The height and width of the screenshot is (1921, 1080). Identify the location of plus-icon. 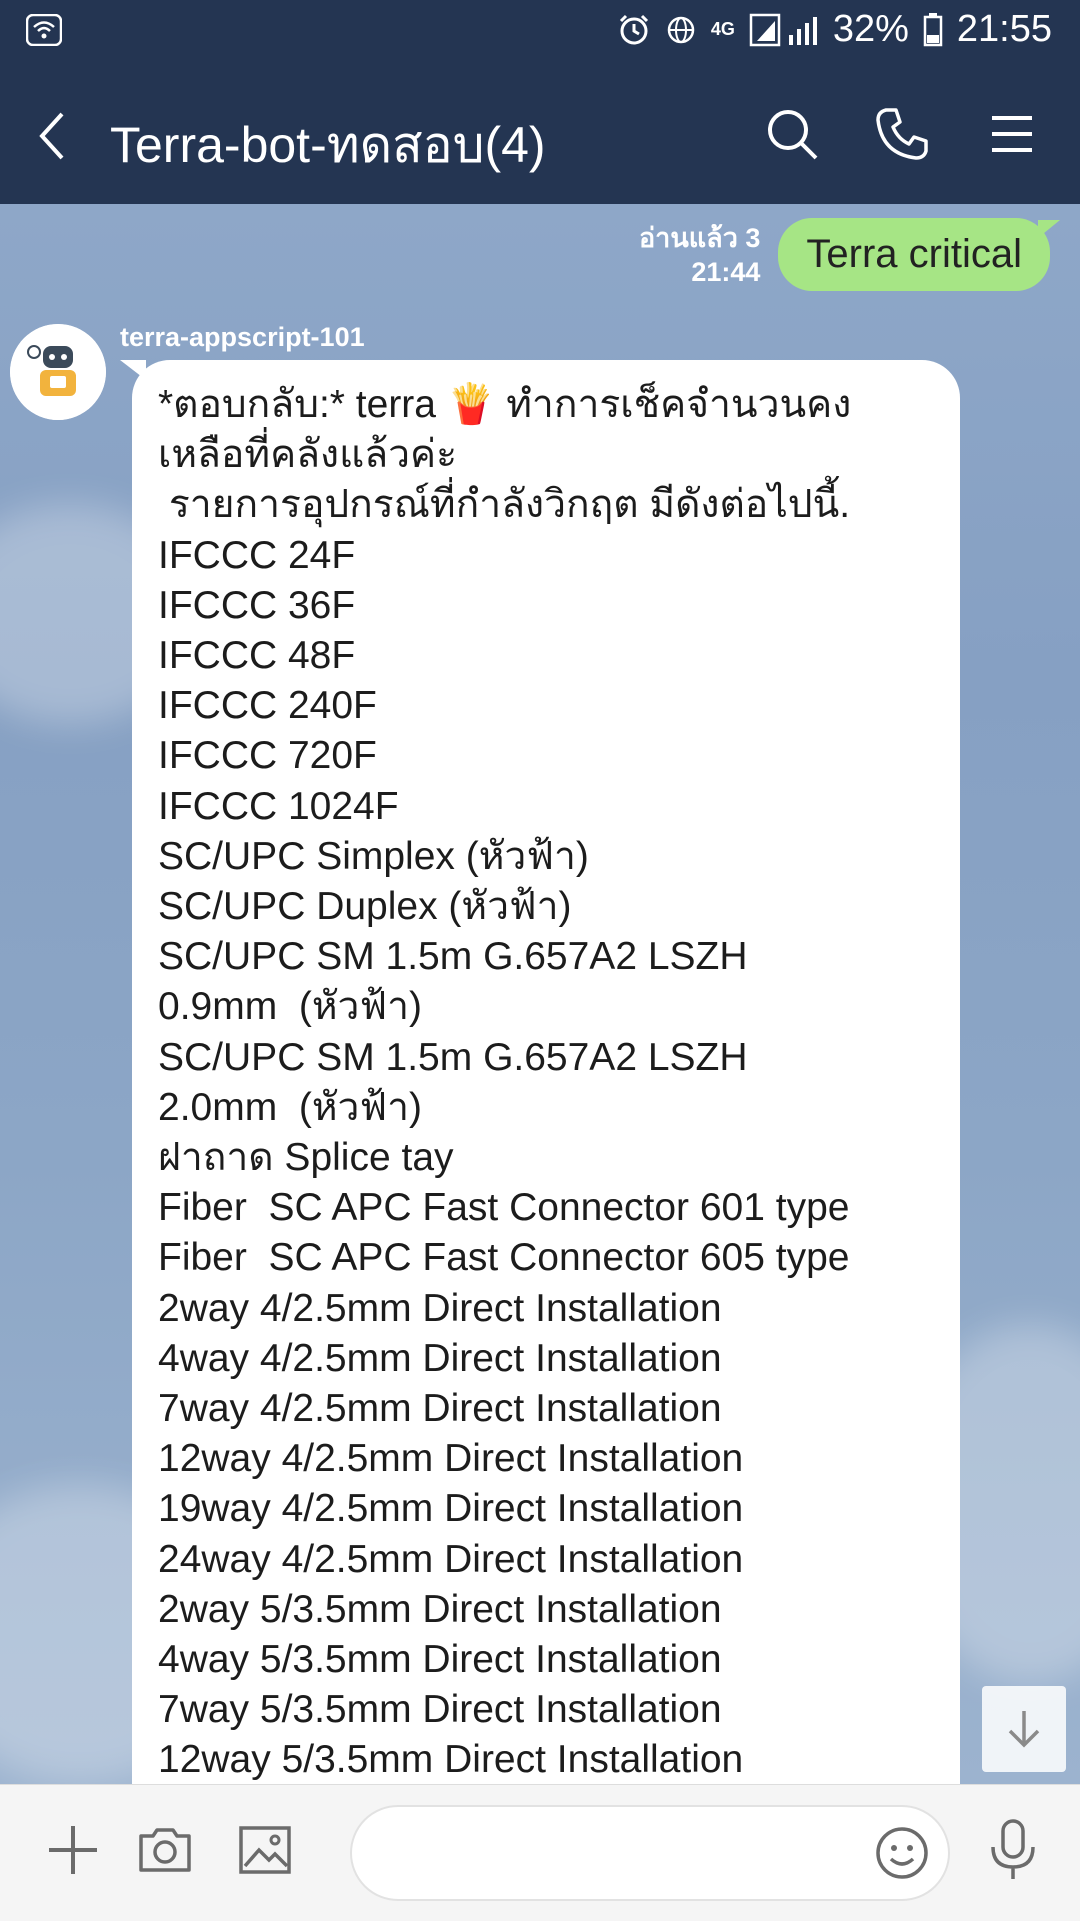
(73, 1850).